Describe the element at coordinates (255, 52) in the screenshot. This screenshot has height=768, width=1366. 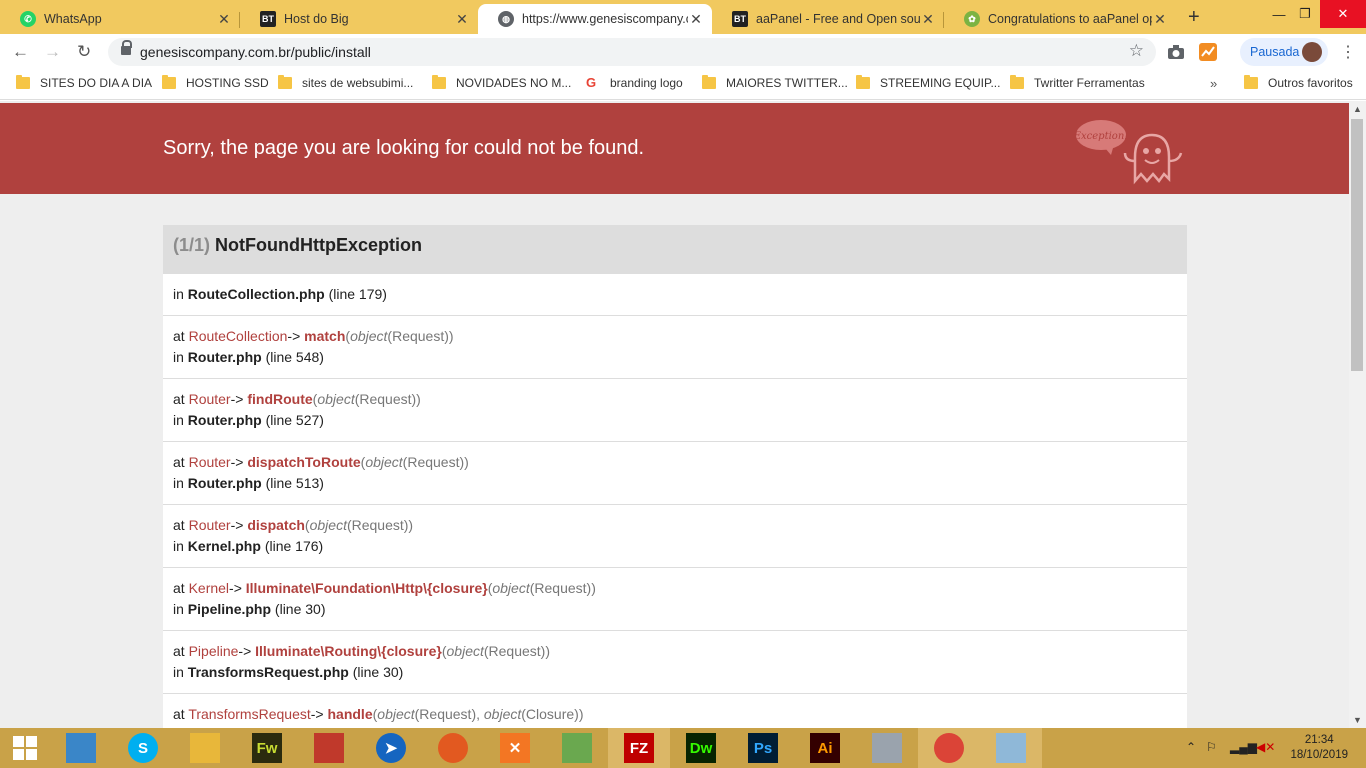
I see `url-text: genesiscompany.com.br/public/install` at that location.